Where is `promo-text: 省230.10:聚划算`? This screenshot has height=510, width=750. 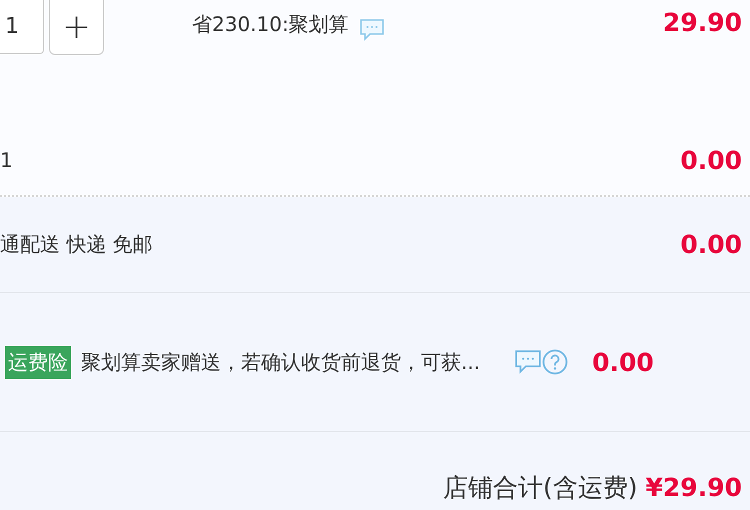
promo-text: 省230.10:聚划算 is located at coordinates (270, 24).